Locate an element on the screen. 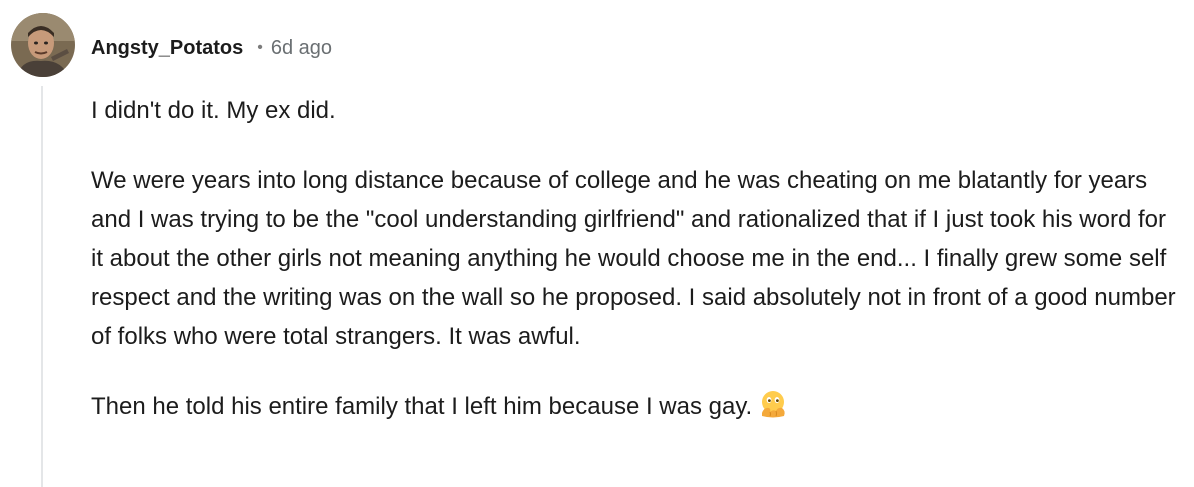  comment-header: Angsty_Potatos • 6d ago is located at coordinates (211, 48).